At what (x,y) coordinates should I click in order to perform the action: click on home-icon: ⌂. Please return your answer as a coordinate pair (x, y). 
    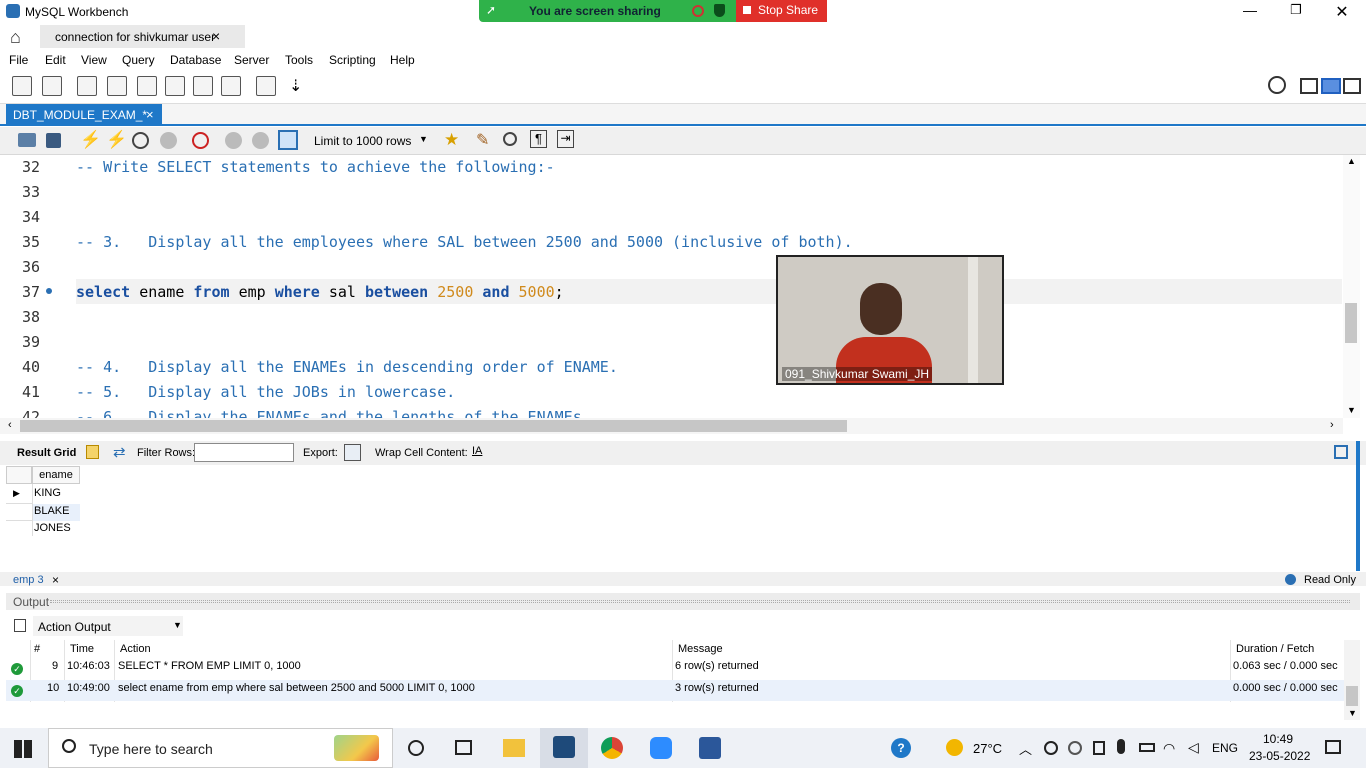
    Looking at the image, I should click on (15, 37).